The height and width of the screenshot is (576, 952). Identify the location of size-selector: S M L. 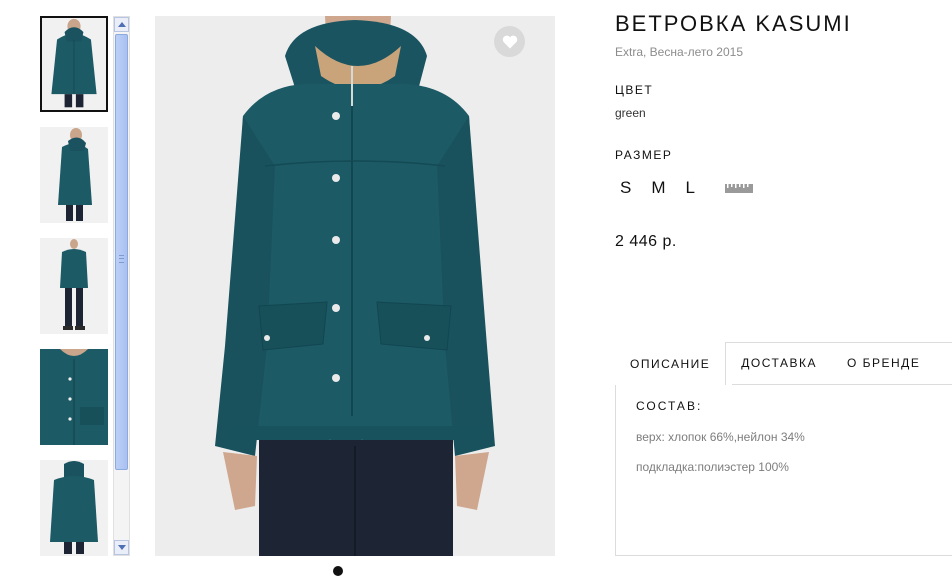
(686, 188).